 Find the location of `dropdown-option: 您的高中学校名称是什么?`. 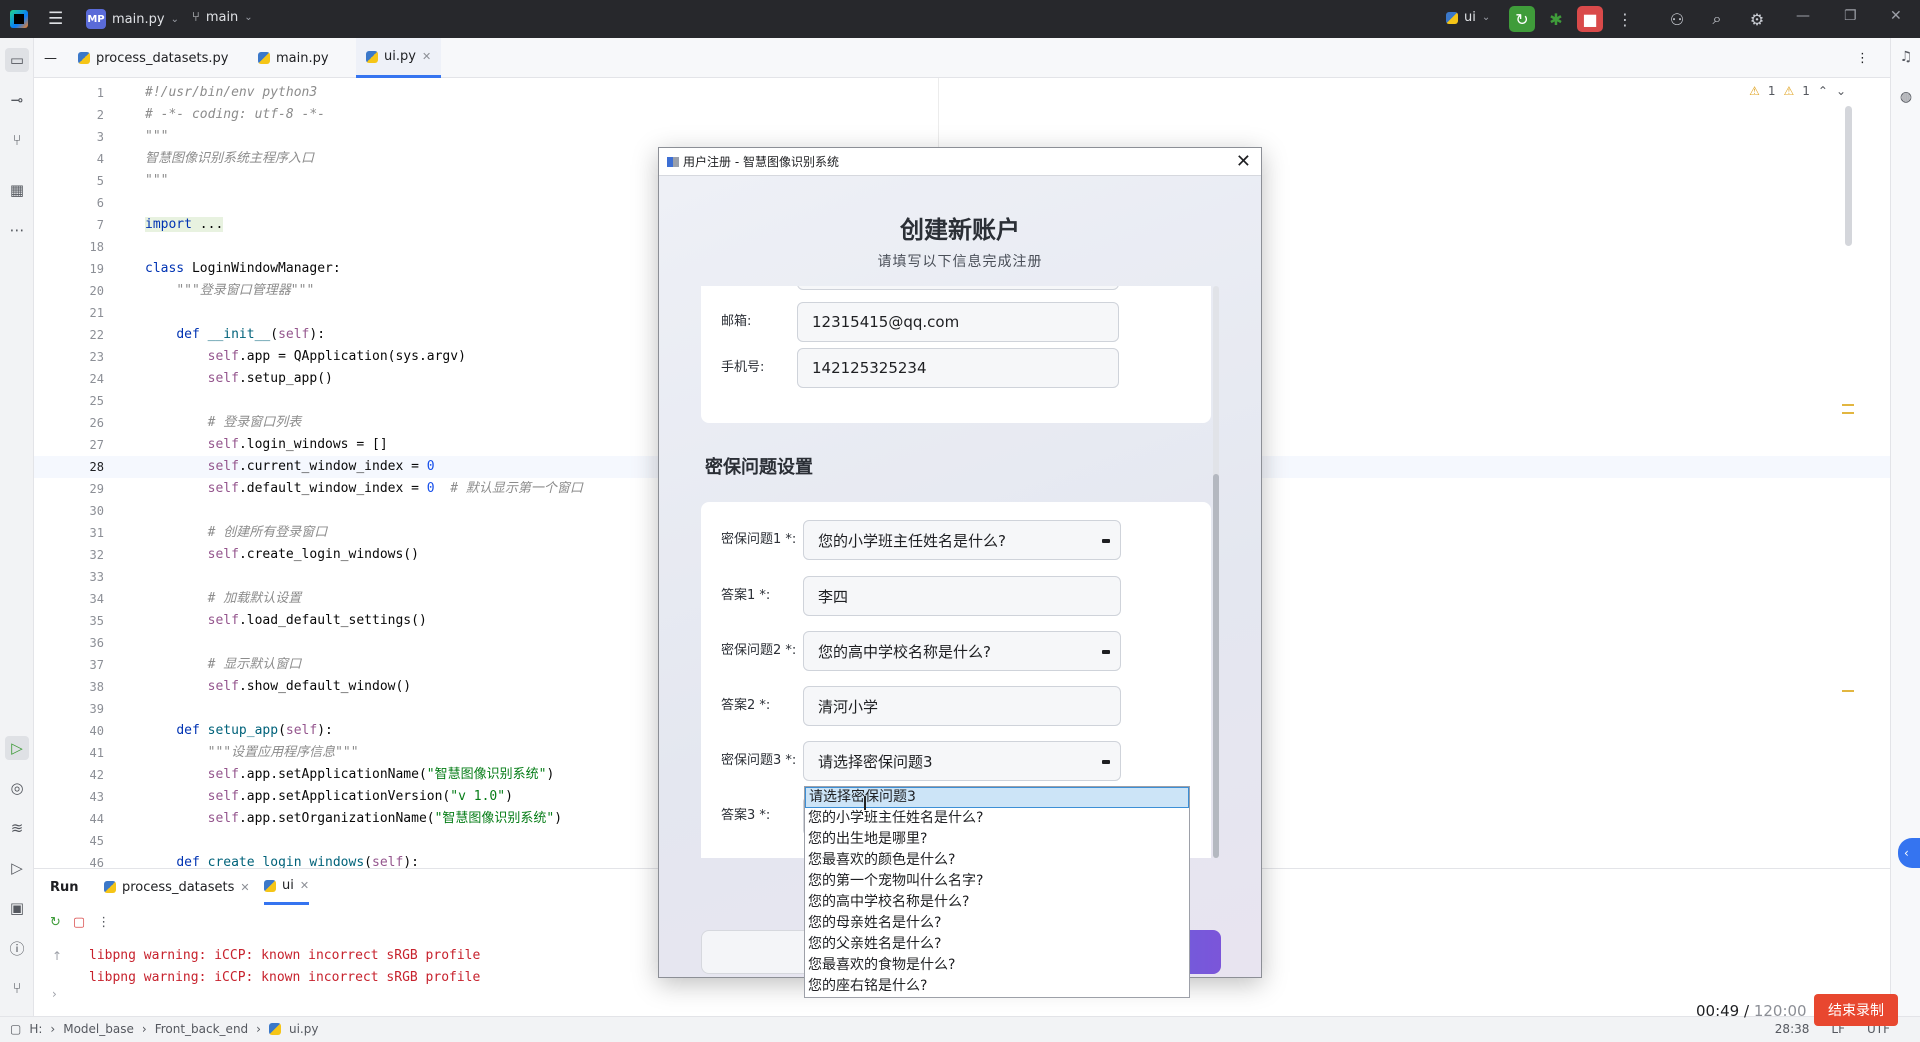

dropdown-option: 您的高中学校名称是什么? is located at coordinates (997, 902).